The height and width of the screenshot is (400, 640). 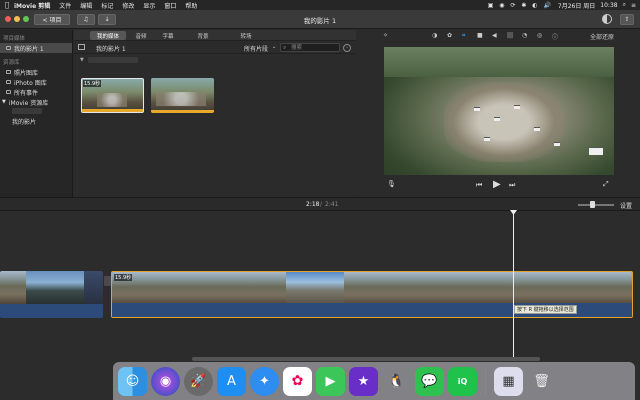 What do you see at coordinates (231, 381) in the screenshot?
I see `app-store-icon: A` at bounding box center [231, 381].